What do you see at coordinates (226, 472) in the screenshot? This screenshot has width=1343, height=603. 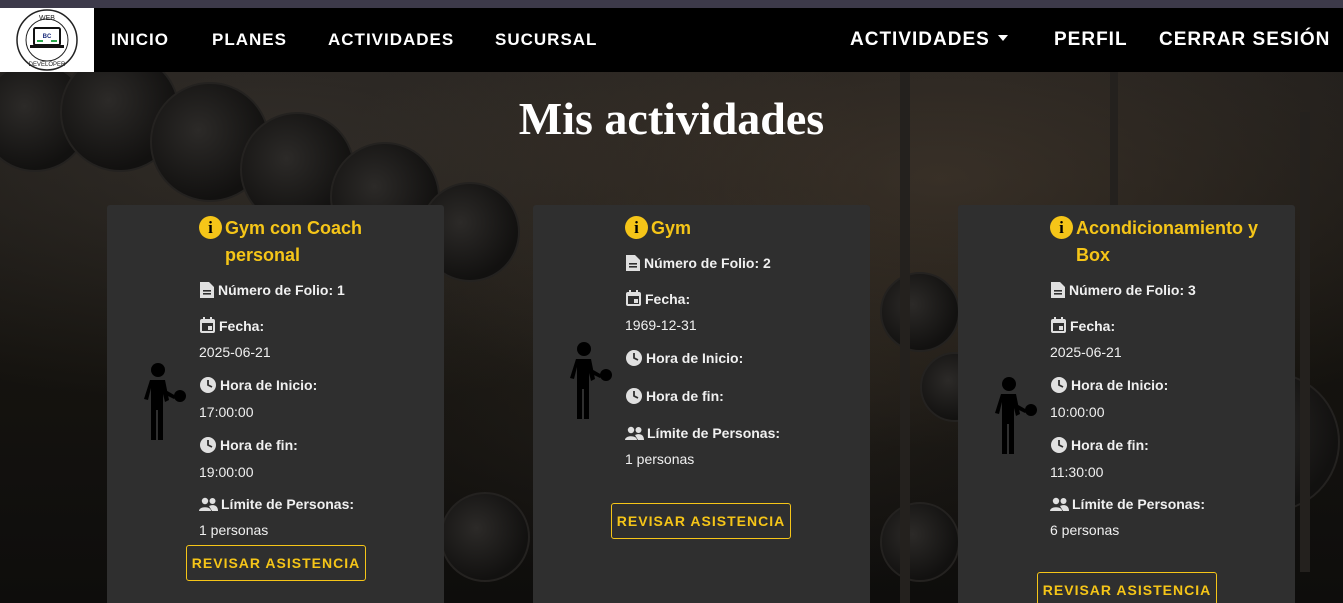 I see `fin-value: 19:00:00` at bounding box center [226, 472].